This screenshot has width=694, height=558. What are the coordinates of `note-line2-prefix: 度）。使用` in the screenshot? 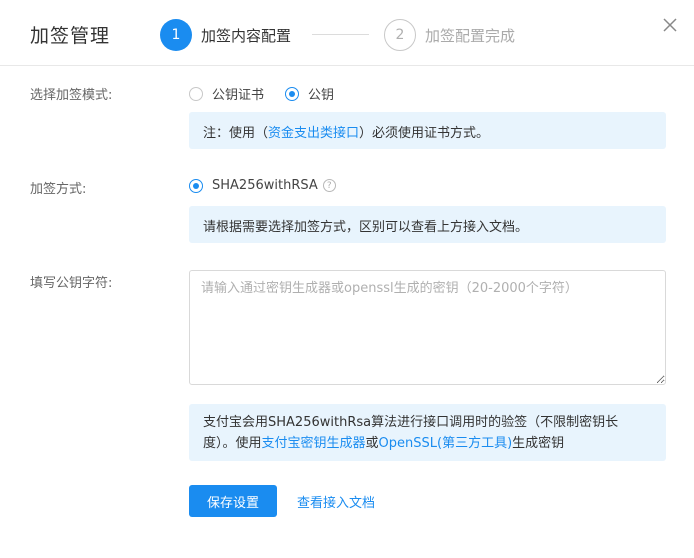 It's located at (232, 443).